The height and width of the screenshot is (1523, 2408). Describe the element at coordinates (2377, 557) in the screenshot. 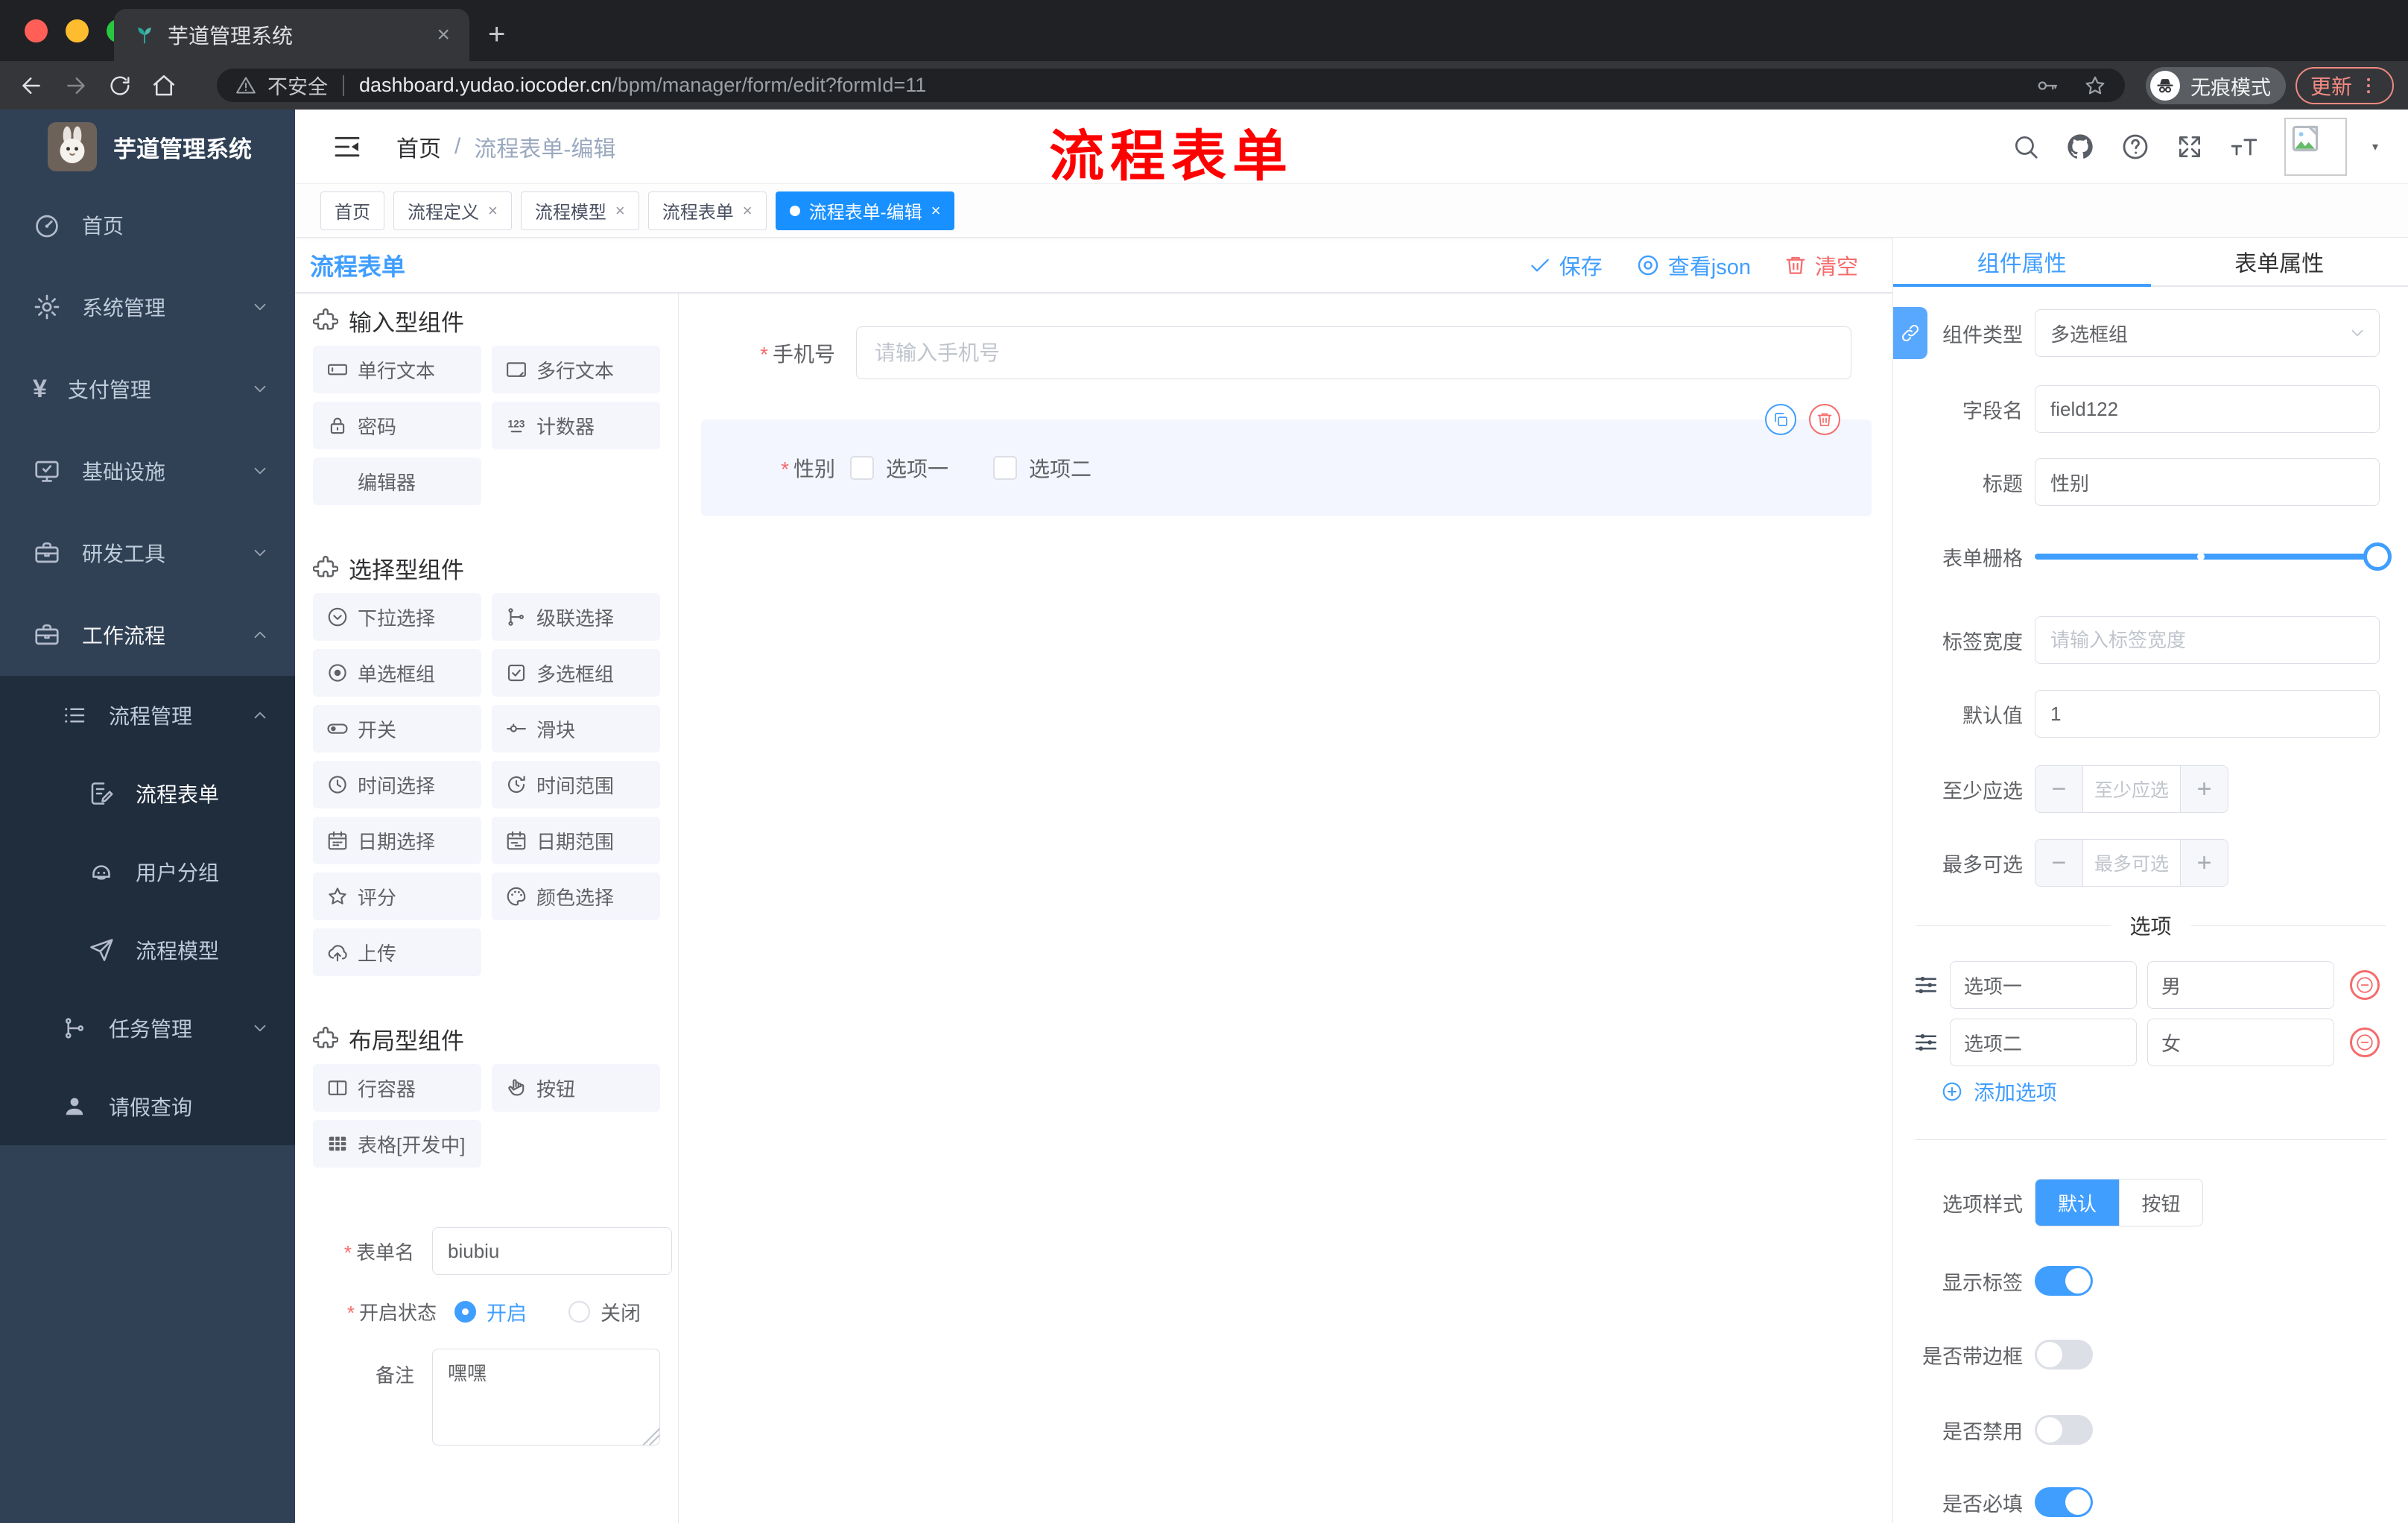

I see `slider-handle` at that location.